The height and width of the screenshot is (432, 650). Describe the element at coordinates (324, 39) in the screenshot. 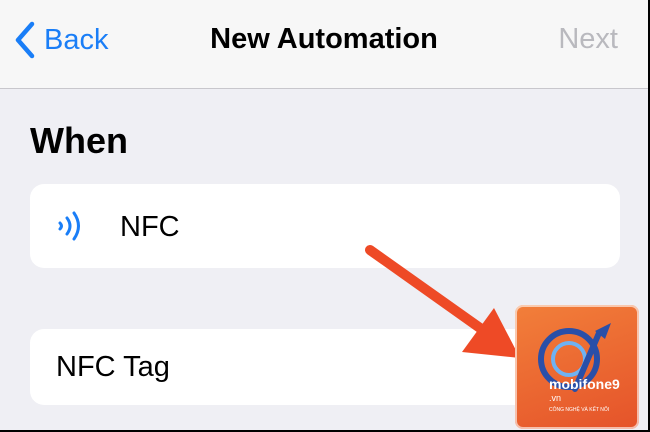

I see `page-title: New Automation` at that location.